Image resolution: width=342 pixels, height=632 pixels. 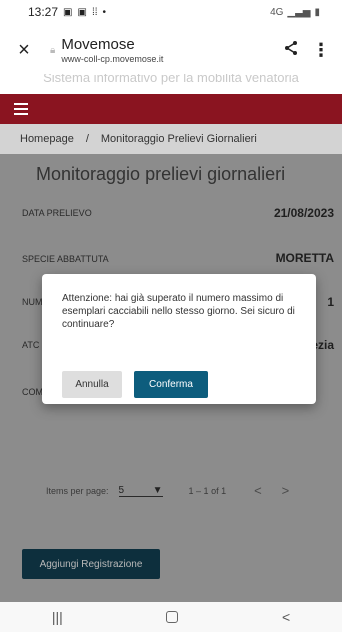 What do you see at coordinates (317, 12) in the screenshot?
I see `battery-icon: ▮` at bounding box center [317, 12].